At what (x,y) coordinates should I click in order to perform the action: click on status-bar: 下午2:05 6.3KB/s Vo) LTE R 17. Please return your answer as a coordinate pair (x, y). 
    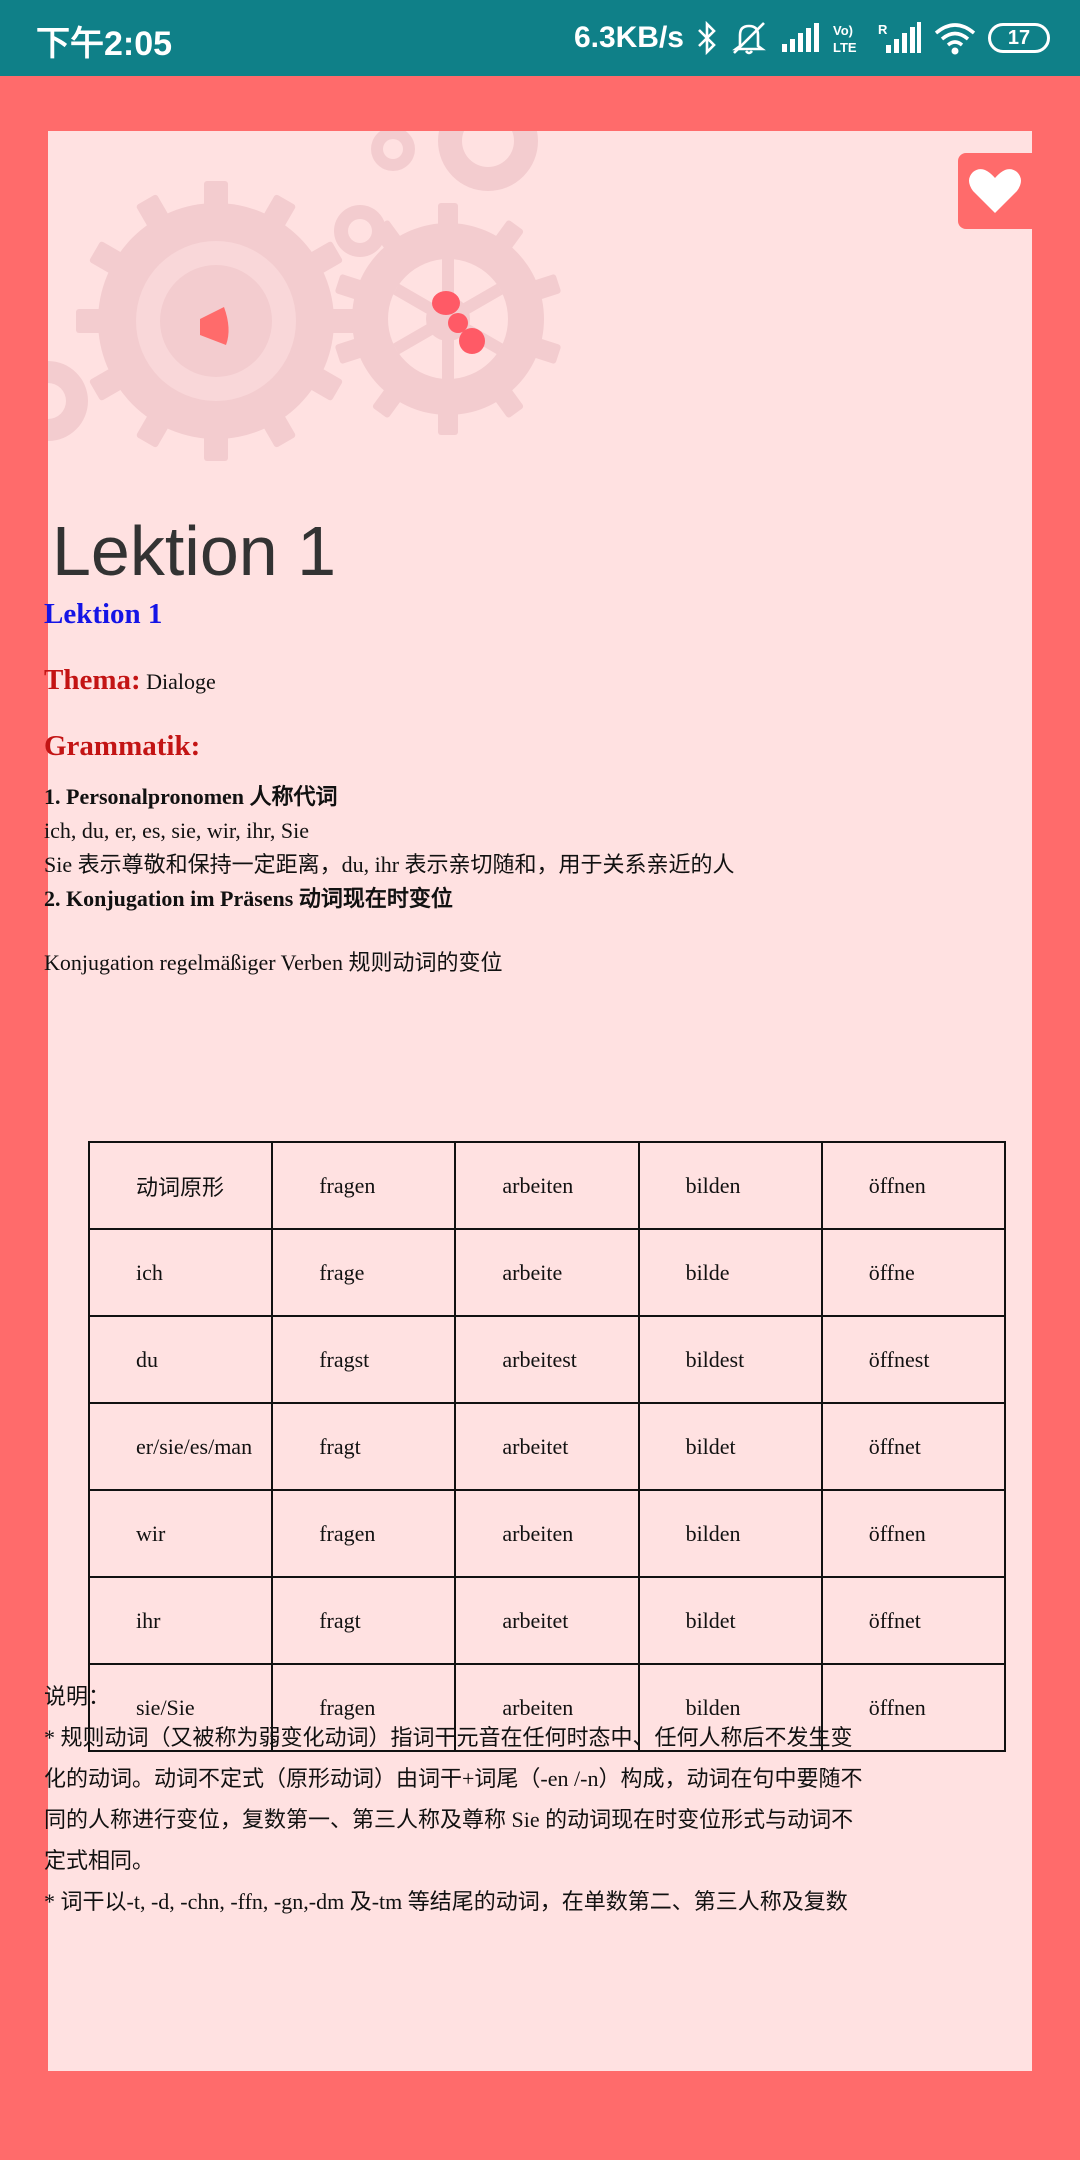
    Looking at the image, I should click on (540, 38).